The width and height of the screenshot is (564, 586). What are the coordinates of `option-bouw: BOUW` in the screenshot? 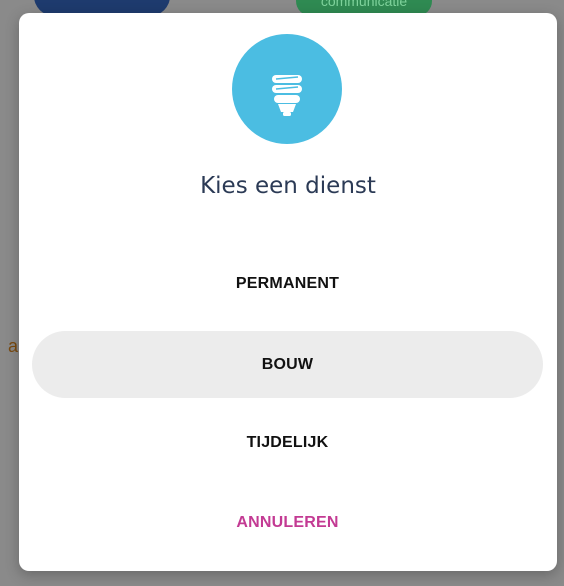 It's located at (287, 364).